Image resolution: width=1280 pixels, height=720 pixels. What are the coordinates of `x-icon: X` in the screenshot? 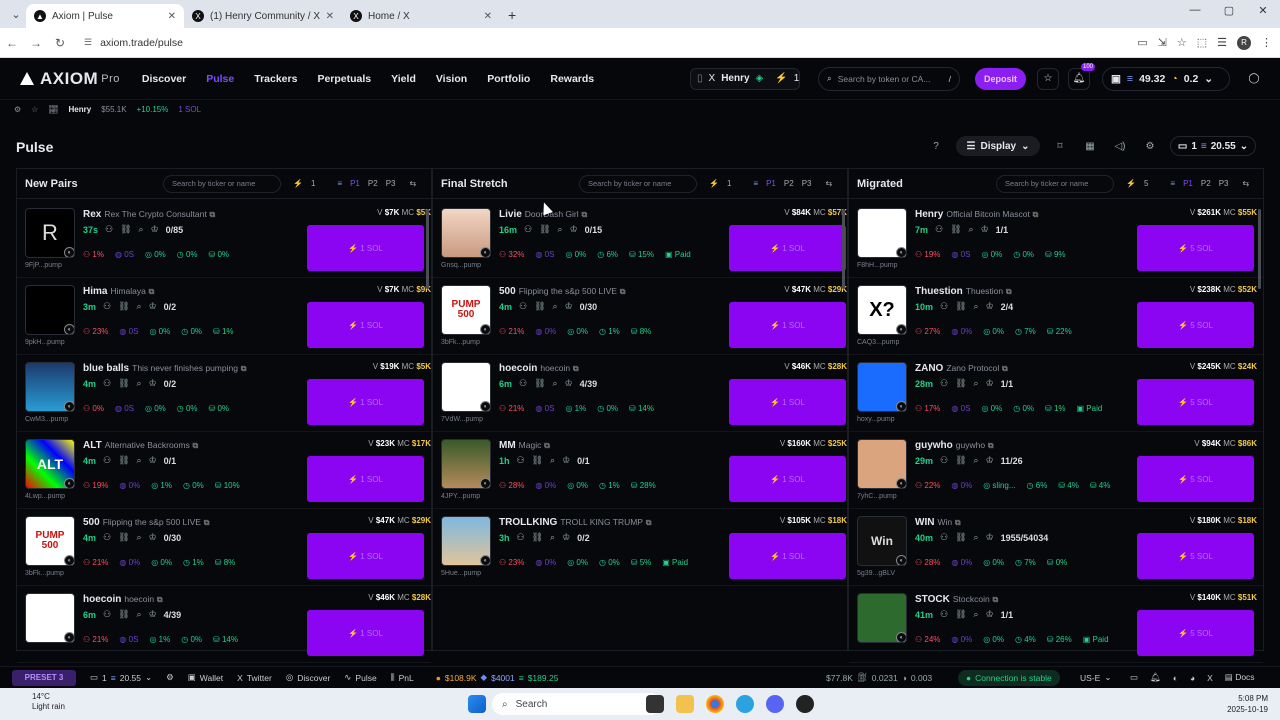 It's located at (1210, 678).